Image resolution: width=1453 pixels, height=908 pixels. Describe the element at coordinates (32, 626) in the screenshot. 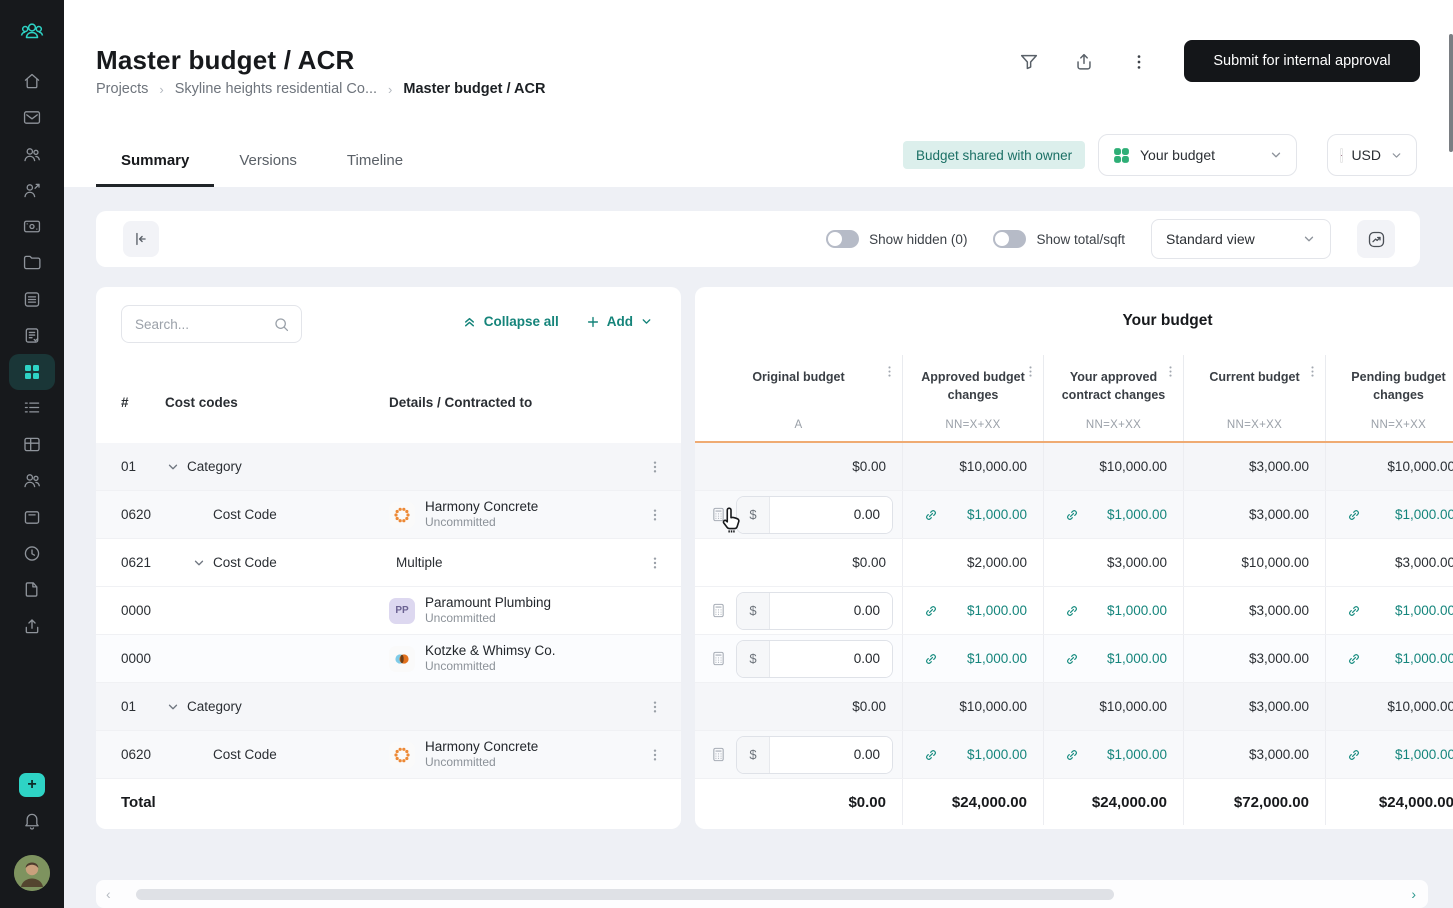

I see `export-icon` at that location.